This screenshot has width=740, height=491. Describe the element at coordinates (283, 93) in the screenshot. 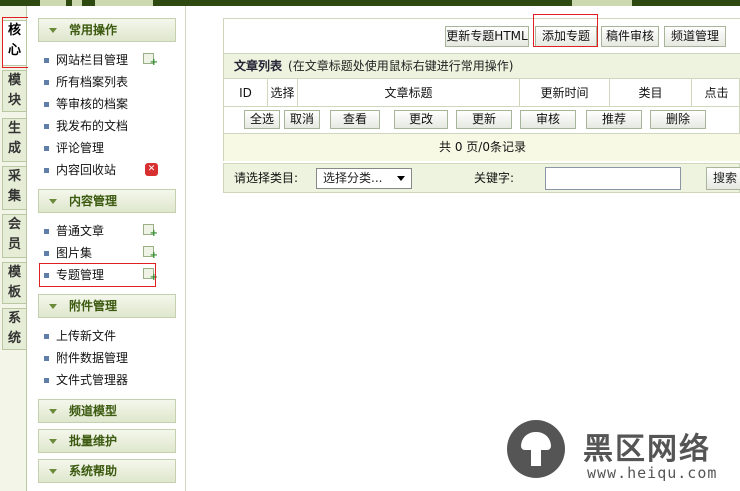

I see `col-select: 选择` at that location.